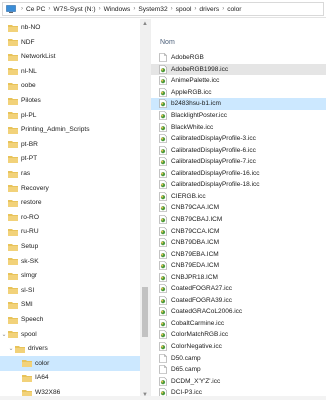 The width and height of the screenshot is (326, 400). Describe the element at coordinates (70, 363) in the screenshot. I see `nav-item-color: color` at that location.